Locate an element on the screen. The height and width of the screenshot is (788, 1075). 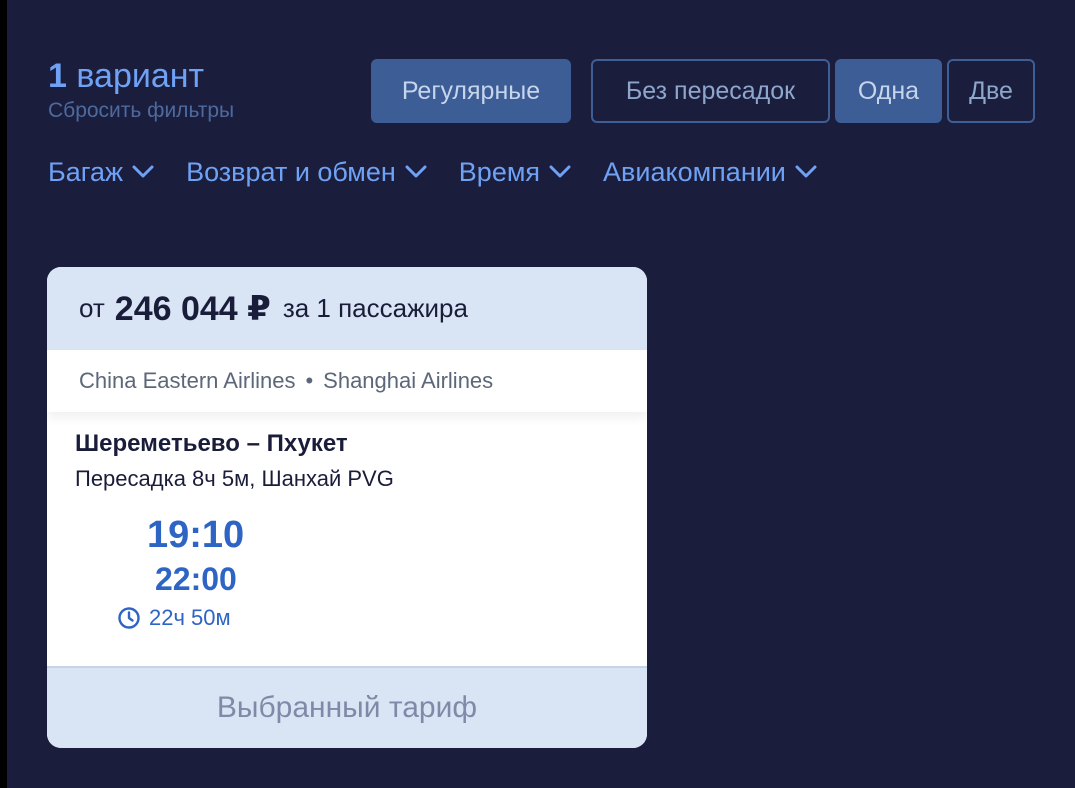
duration-text: 22ч 50м is located at coordinates (190, 617).